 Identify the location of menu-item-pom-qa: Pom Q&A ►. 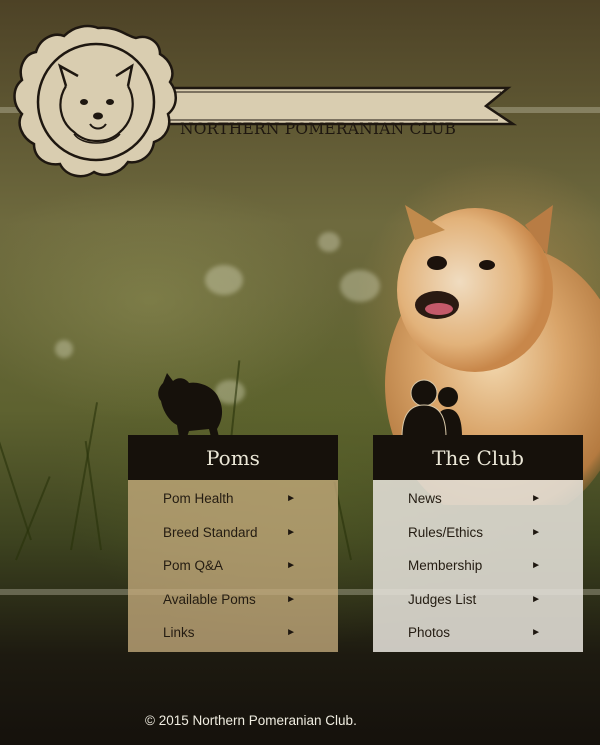
(233, 566).